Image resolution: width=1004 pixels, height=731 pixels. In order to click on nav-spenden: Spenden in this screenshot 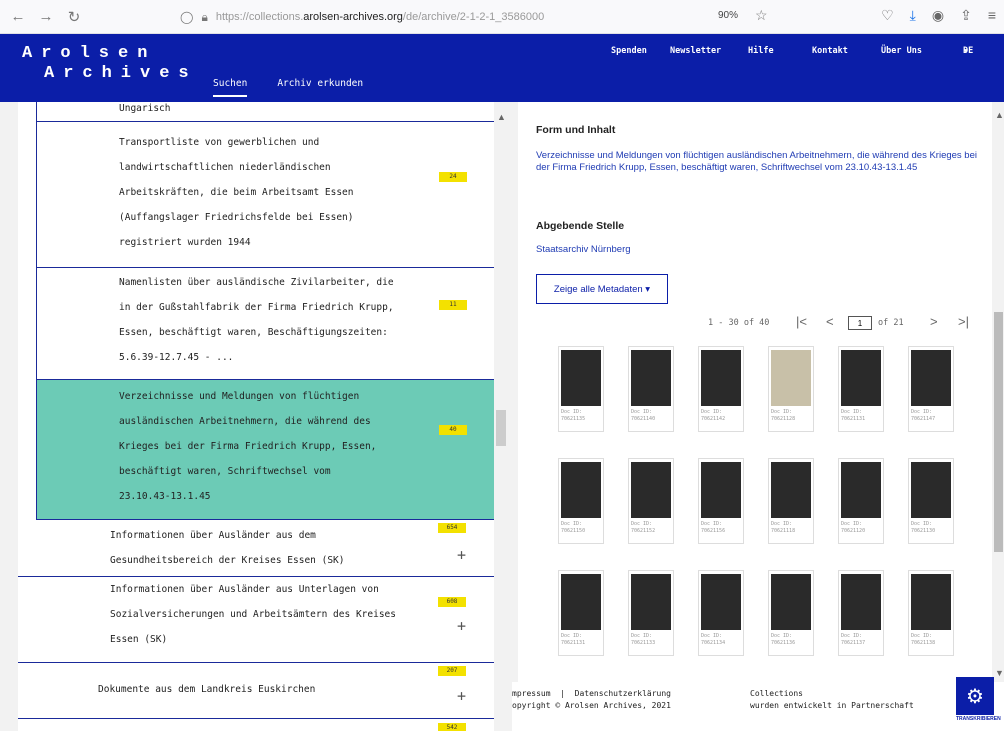, I will do `click(629, 51)`.